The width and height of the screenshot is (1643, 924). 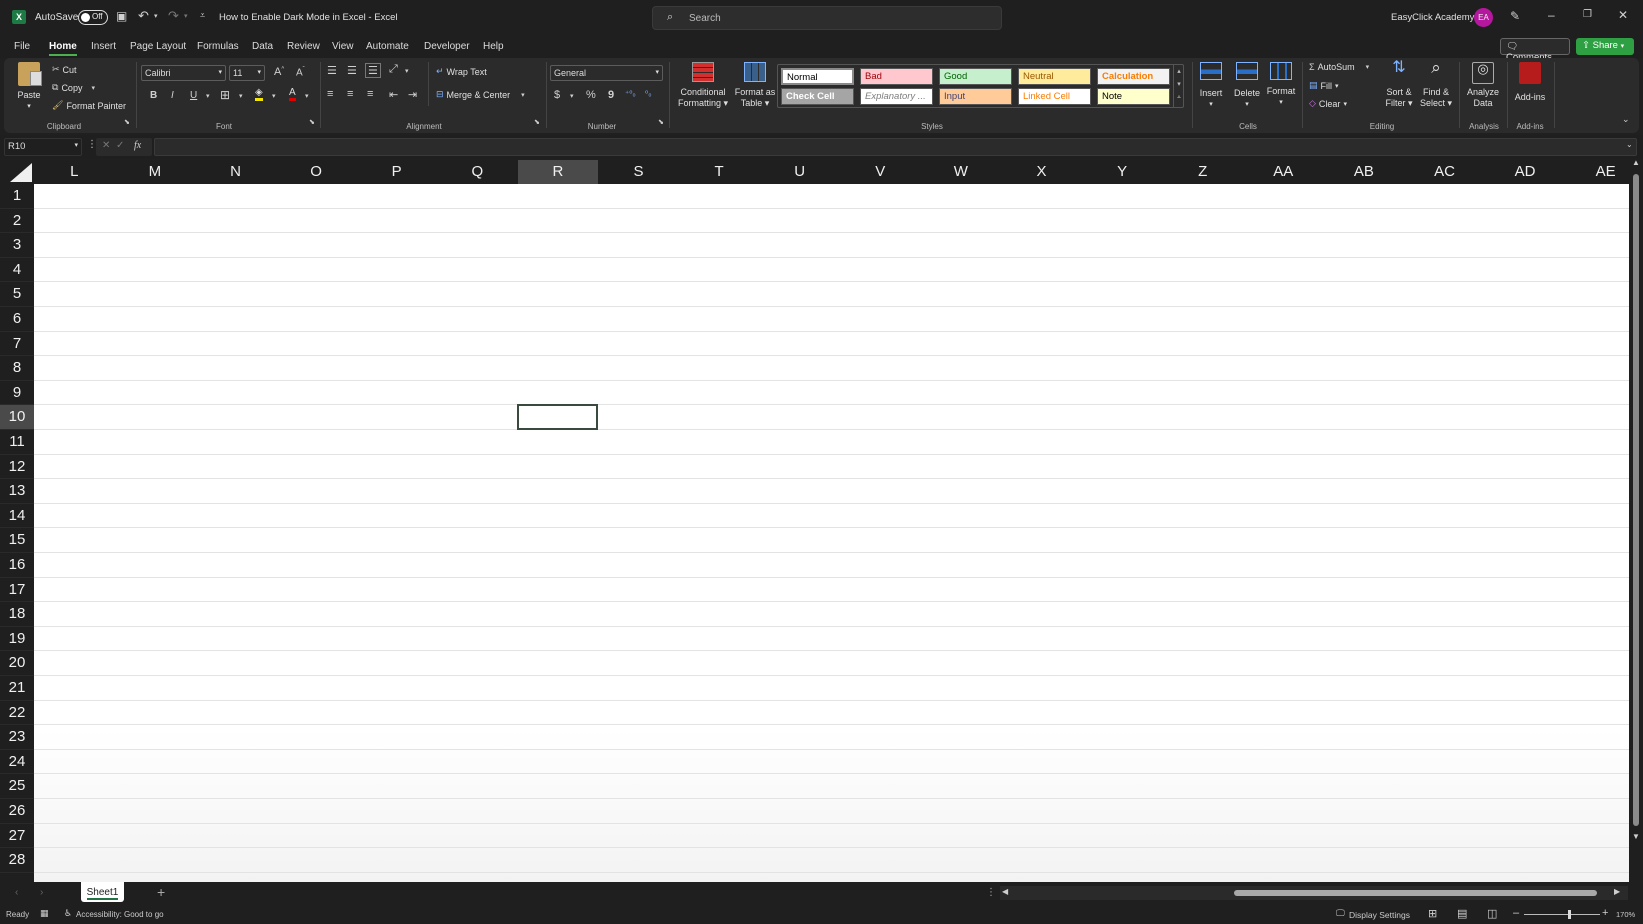 What do you see at coordinates (74, 172) in the screenshot?
I see `column-header-l: L` at bounding box center [74, 172].